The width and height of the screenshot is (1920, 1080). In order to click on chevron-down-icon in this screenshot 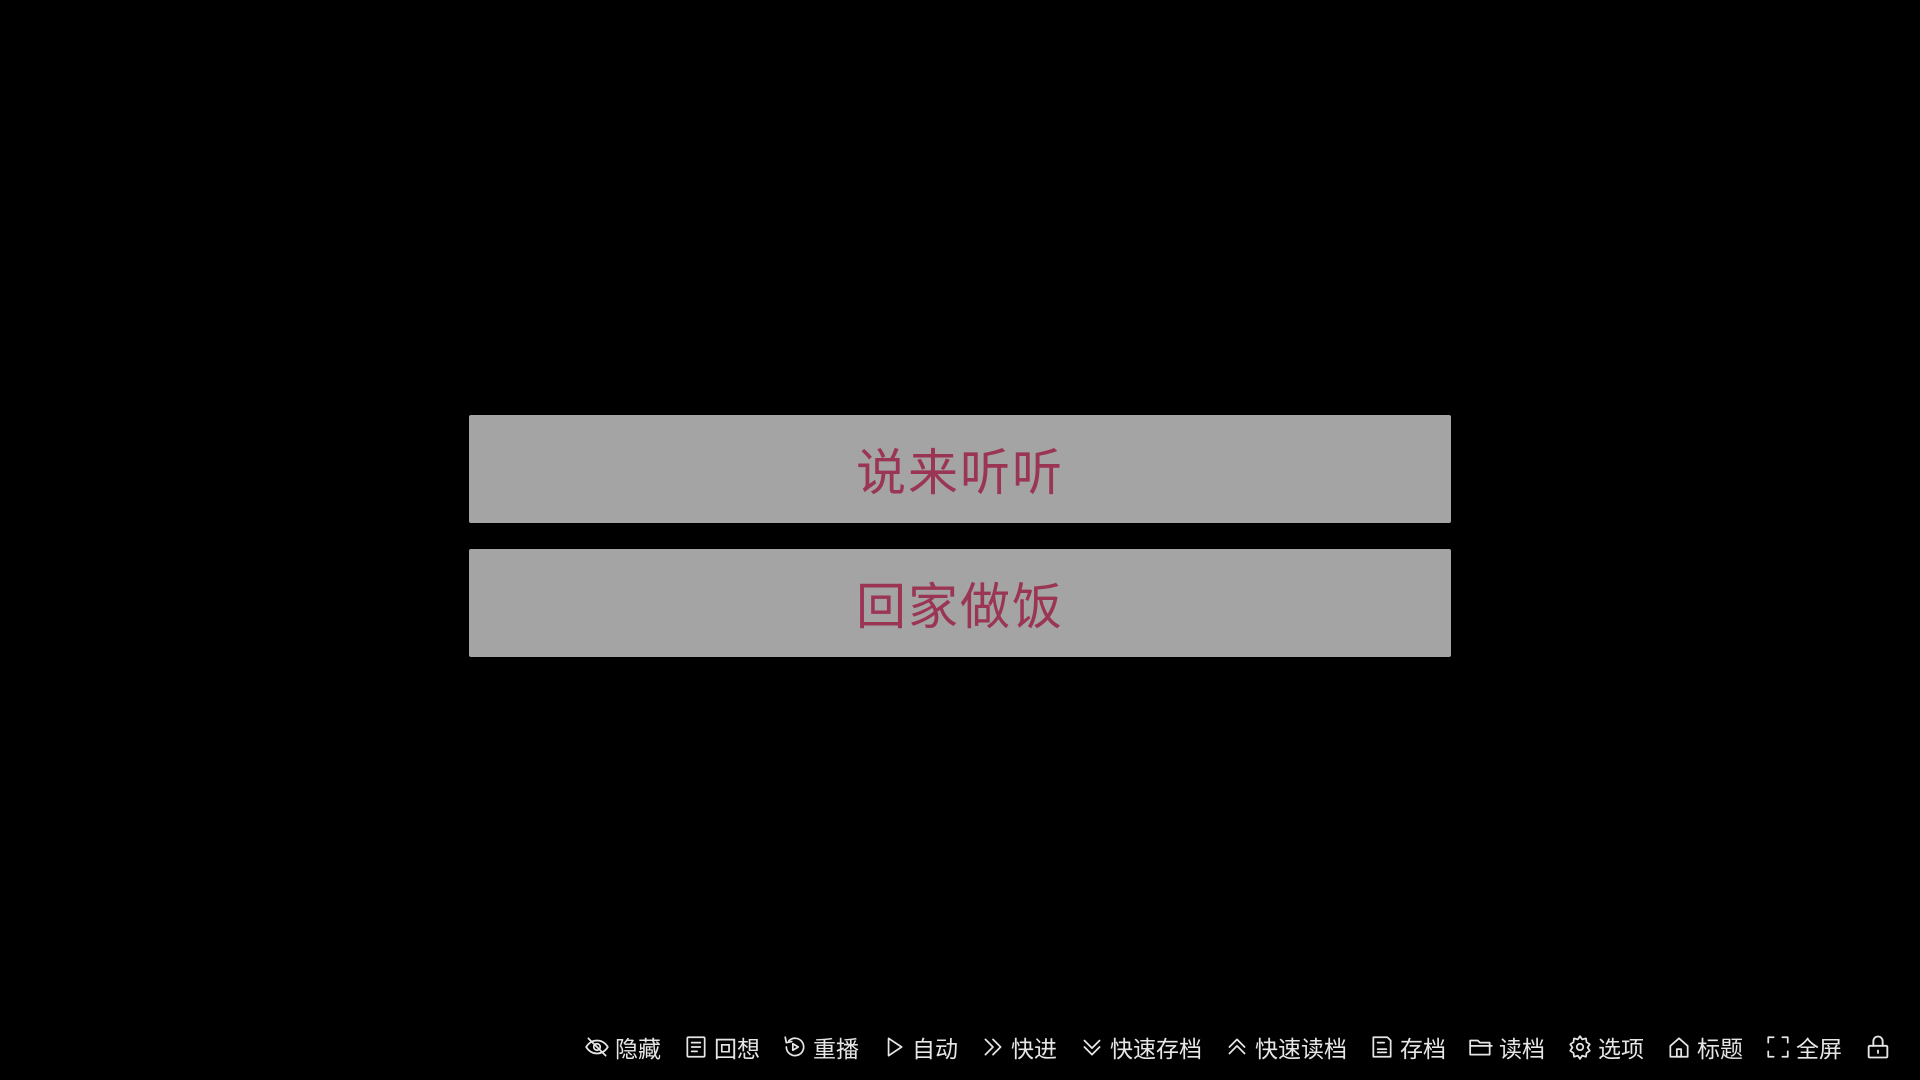, I will do `click(1092, 1047)`.